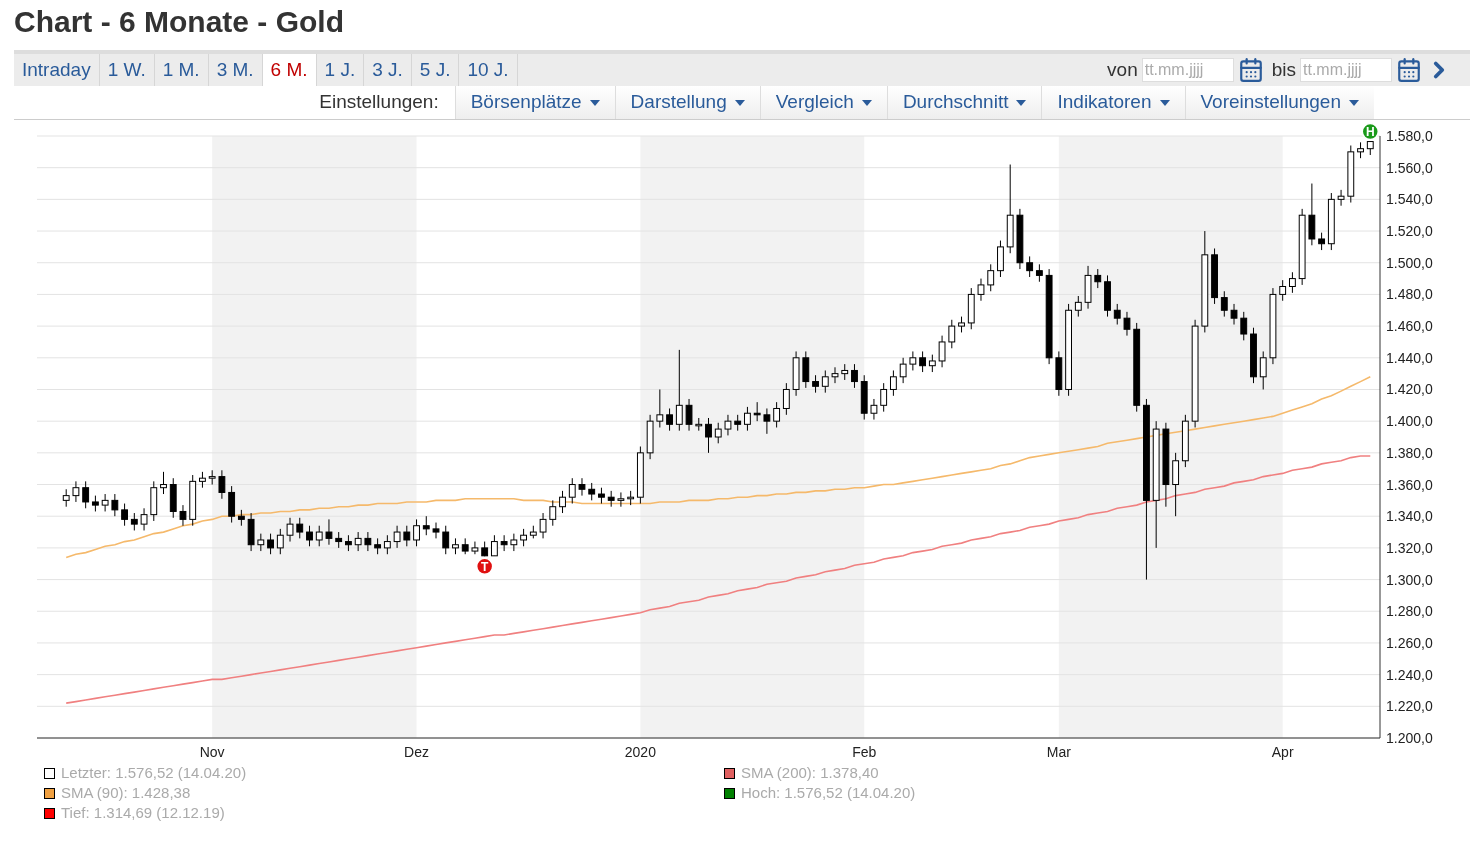 The width and height of the screenshot is (1484, 841). I want to click on y-tick-label: 1.560,0, so click(1409, 167).